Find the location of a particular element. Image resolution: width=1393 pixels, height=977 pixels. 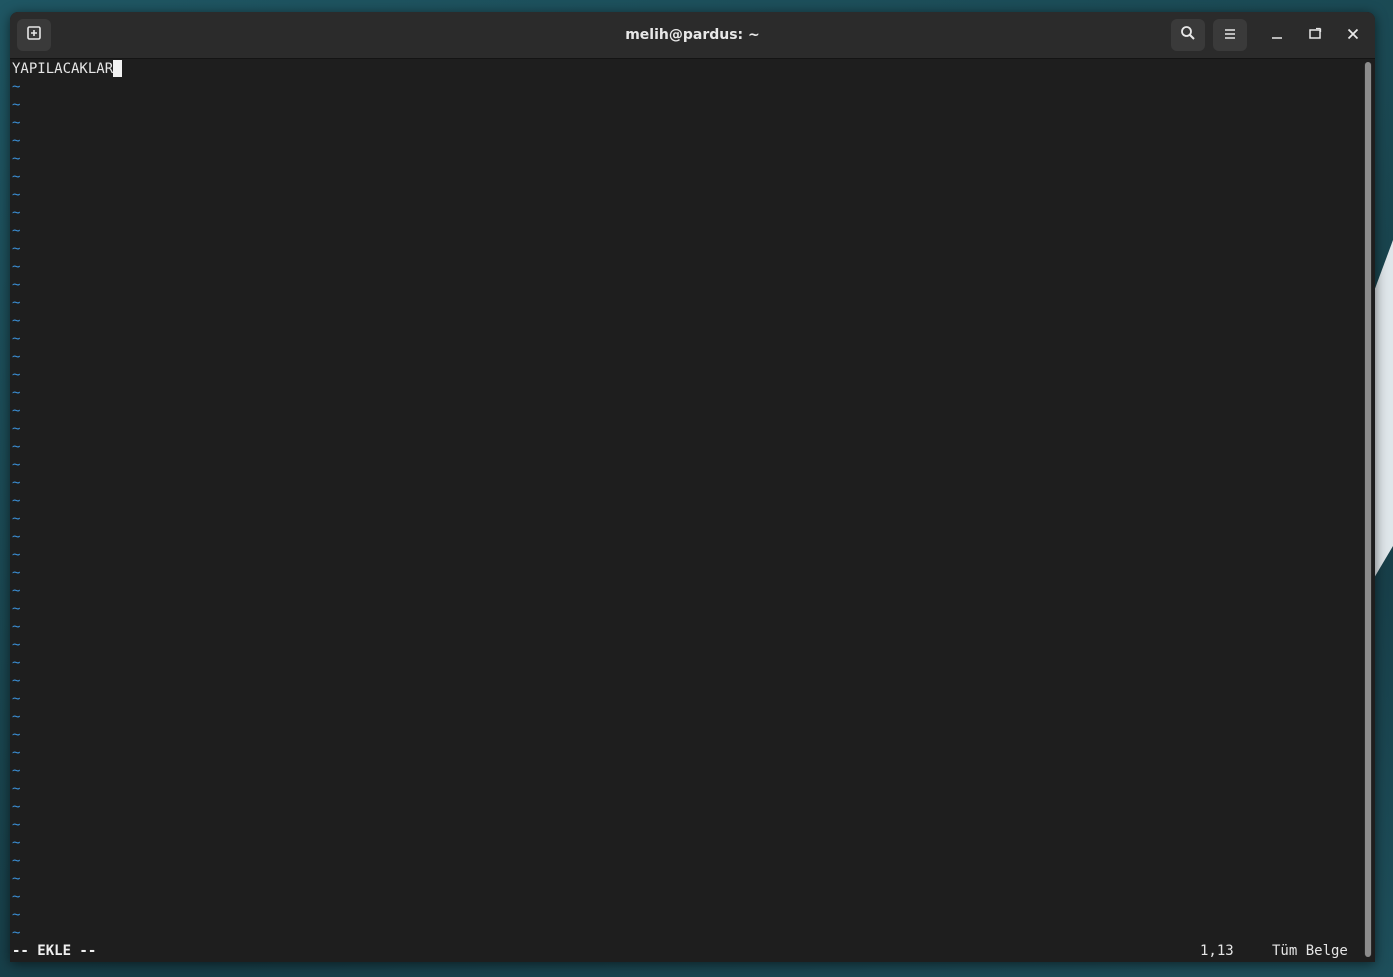

editor-line-1: YAPILACAKLAR is located at coordinates (67, 69).